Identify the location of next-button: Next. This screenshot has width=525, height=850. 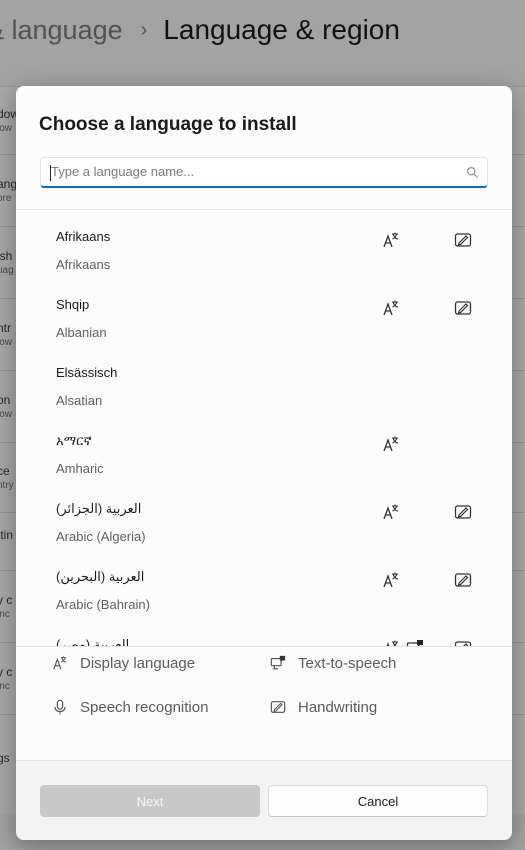
(150, 801).